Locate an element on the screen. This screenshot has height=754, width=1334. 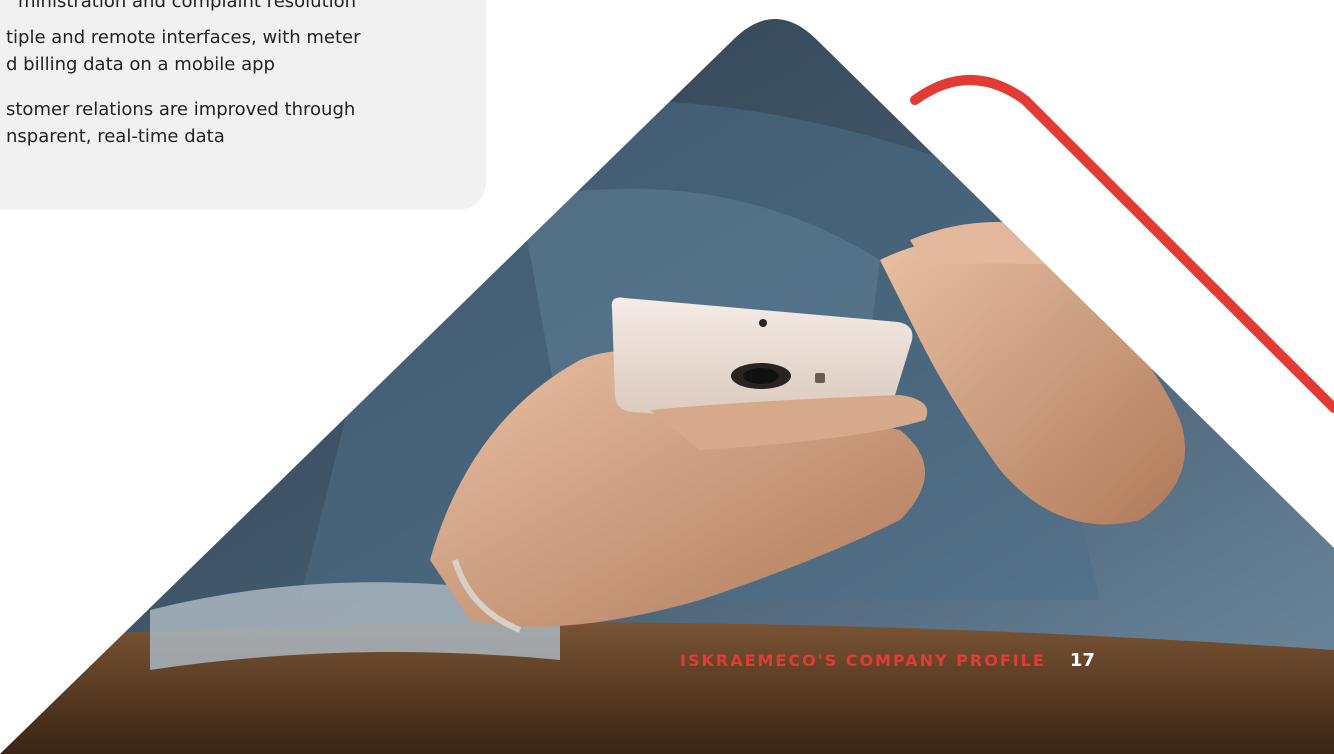
document-title: ISKRAEMECO'S COMPANY PROFILE is located at coordinates (863, 660).